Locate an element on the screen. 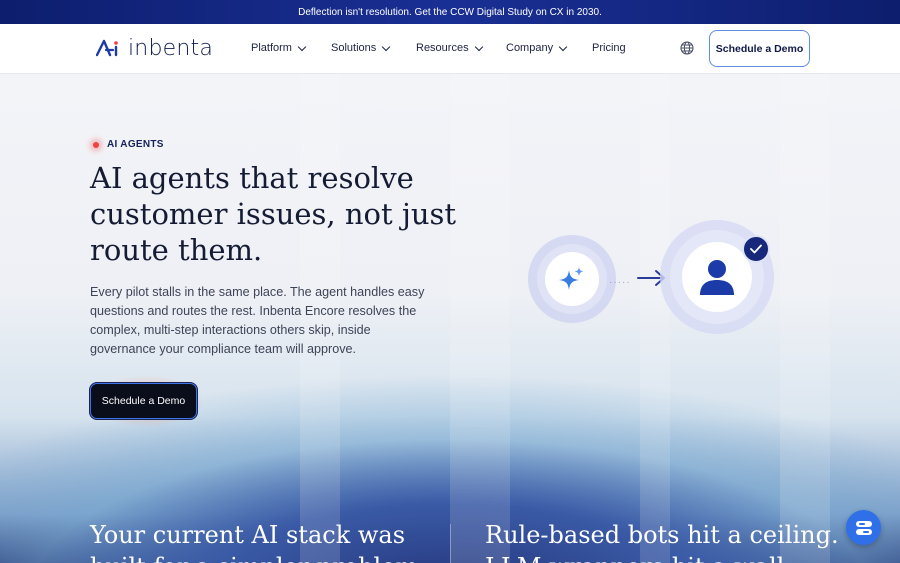 Image resolution: width=900 pixels, height=563 pixels. nav-item-label: Solutions is located at coordinates (354, 48).